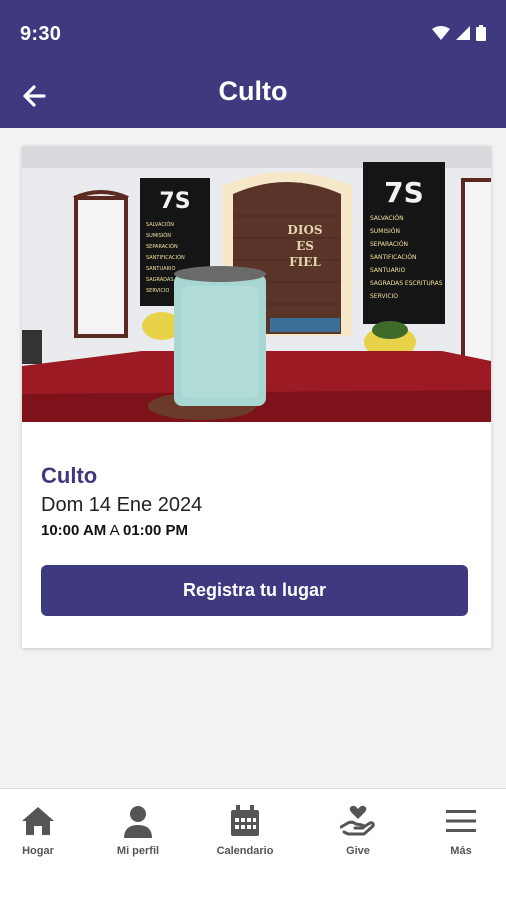 The height and width of the screenshot is (900, 506). I want to click on nav-label-give: Give, so click(358, 851).